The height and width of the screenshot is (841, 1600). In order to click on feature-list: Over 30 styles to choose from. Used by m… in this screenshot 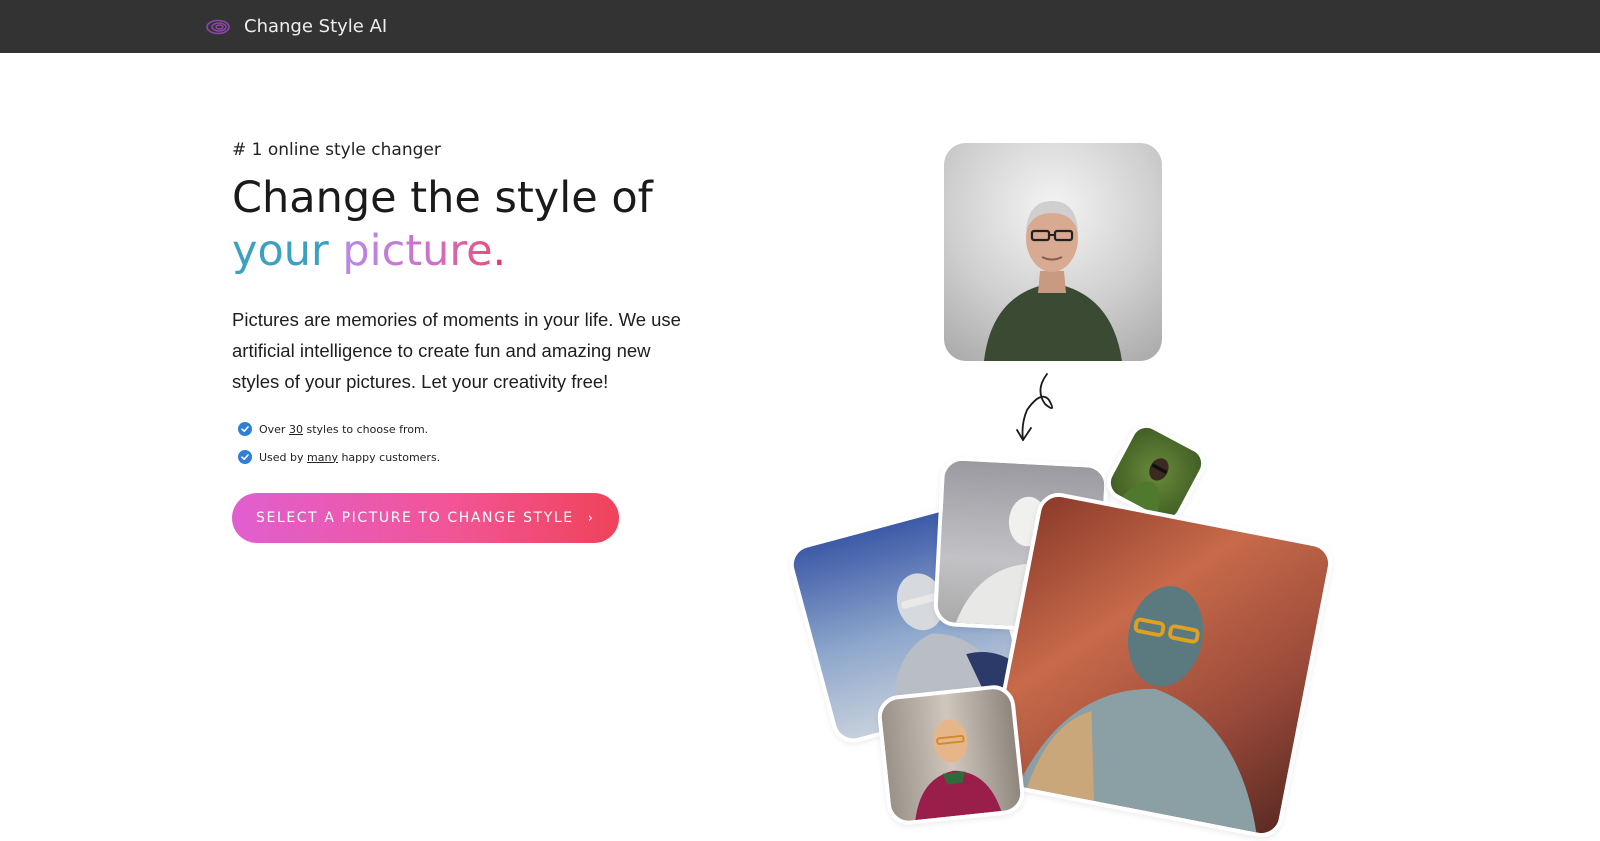, I will do `click(465, 443)`.